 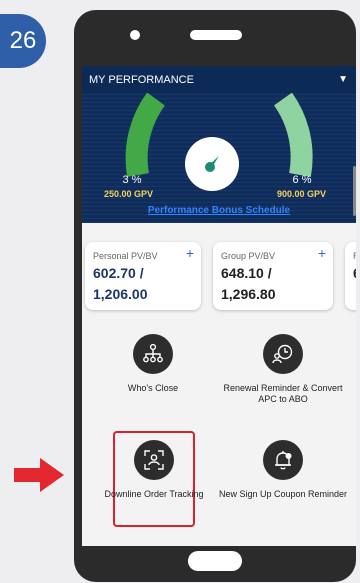 I want to click on card-value: 1,206.00, so click(x=120, y=294).